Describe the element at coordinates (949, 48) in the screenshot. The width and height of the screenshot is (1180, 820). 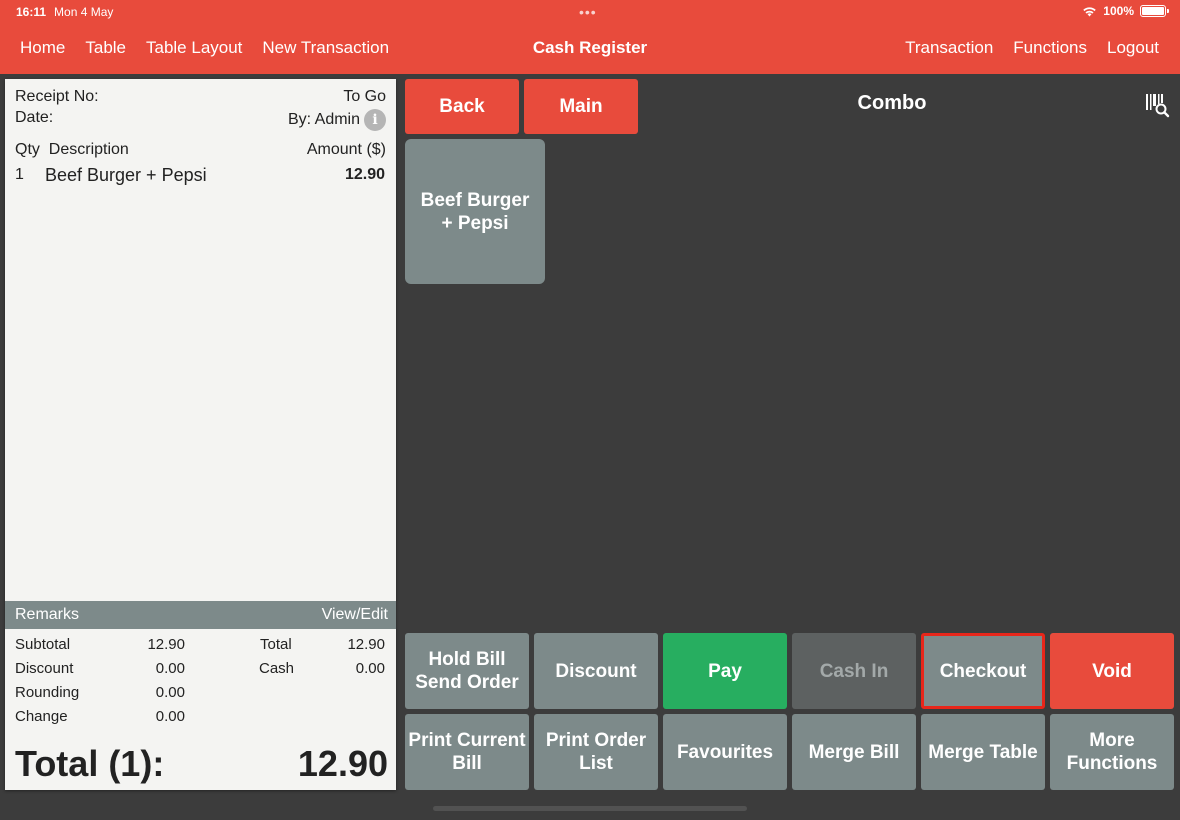
I see `nav-transaction: Transaction` at that location.